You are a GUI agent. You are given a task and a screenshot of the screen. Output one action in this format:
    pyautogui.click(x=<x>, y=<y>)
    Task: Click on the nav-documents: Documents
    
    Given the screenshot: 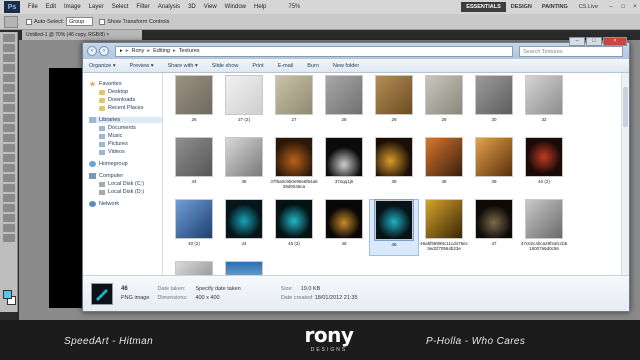 What is the action you would take?
    pyautogui.click(x=130, y=128)
    